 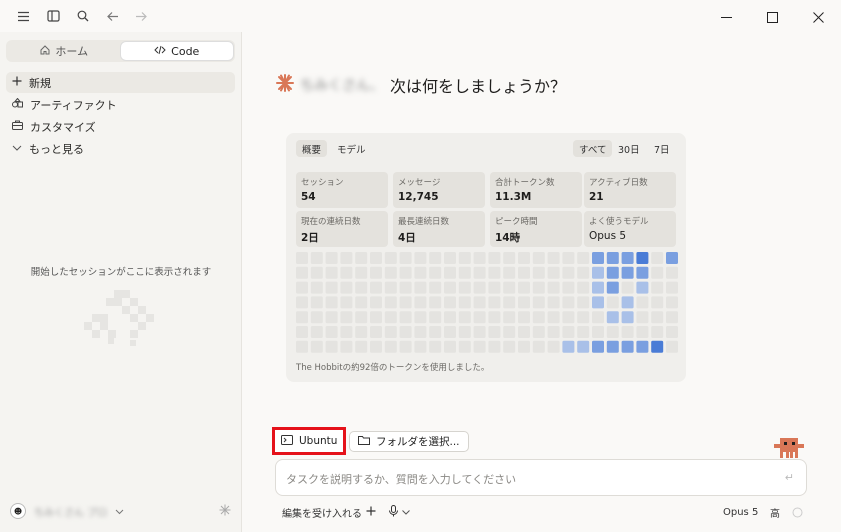 What do you see at coordinates (176, 51) in the screenshot?
I see `tab-code: Code` at bounding box center [176, 51].